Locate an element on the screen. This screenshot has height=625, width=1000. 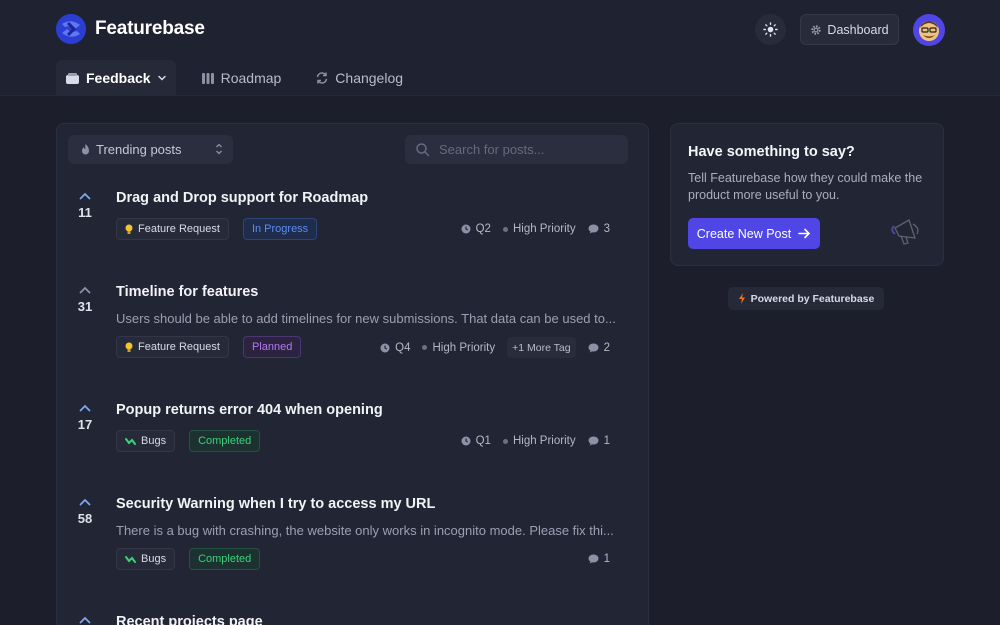
roadmap-icon is located at coordinates (207, 78).